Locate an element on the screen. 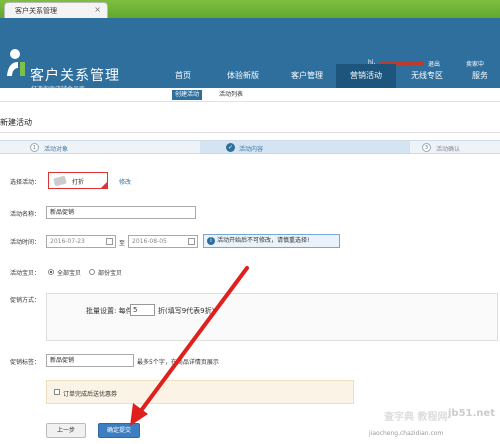 The height and width of the screenshot is (444, 500). tab-create-activity: 创建活动 is located at coordinates (187, 95).